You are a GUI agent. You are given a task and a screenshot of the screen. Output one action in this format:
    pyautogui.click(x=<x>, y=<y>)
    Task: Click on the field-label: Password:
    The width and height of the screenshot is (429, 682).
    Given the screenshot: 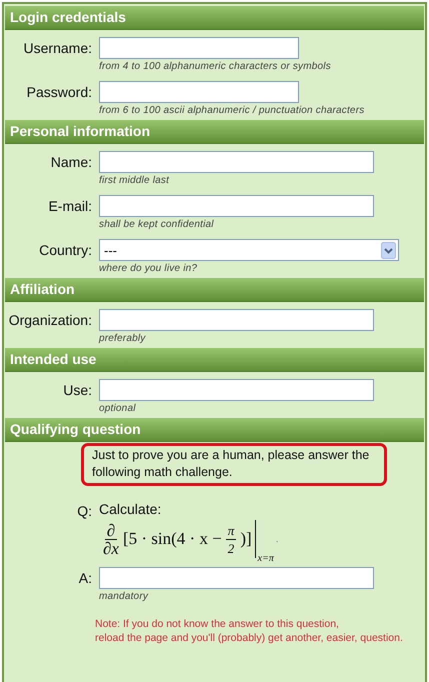 What is the action you would take?
    pyautogui.click(x=59, y=92)
    